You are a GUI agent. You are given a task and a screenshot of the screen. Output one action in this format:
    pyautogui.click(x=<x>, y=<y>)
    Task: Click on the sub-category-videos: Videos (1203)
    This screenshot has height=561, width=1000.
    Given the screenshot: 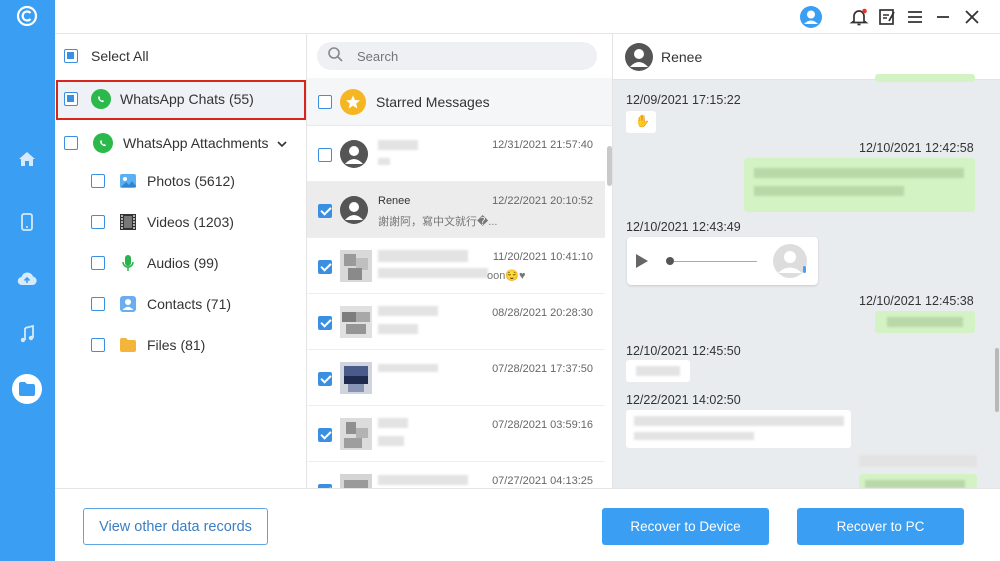 What is the action you would take?
    pyautogui.click(x=162, y=222)
    